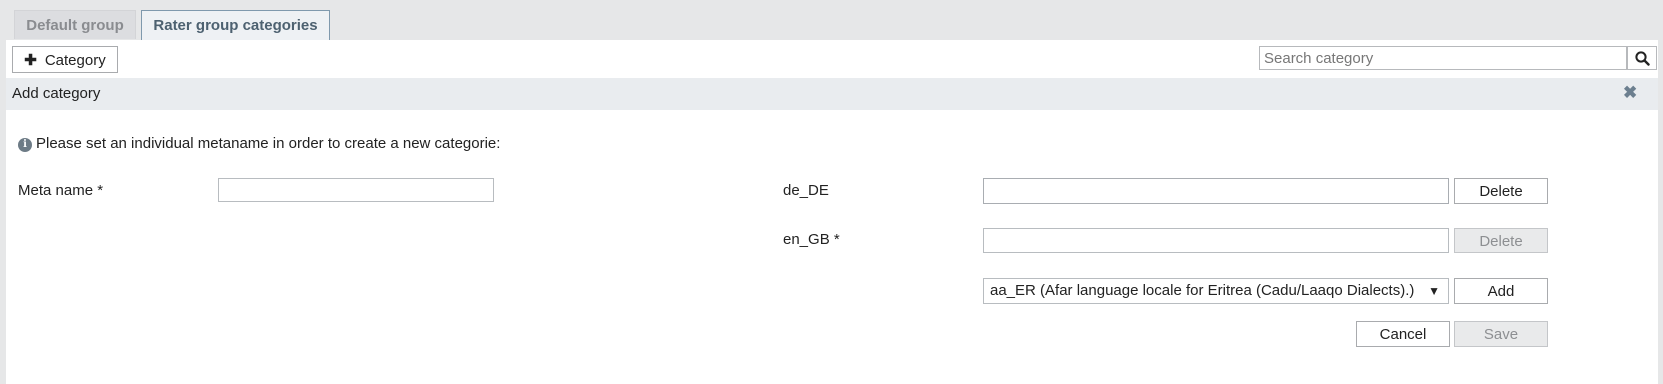  I want to click on tab-bar: Default group Rater group categories, so click(831, 20).